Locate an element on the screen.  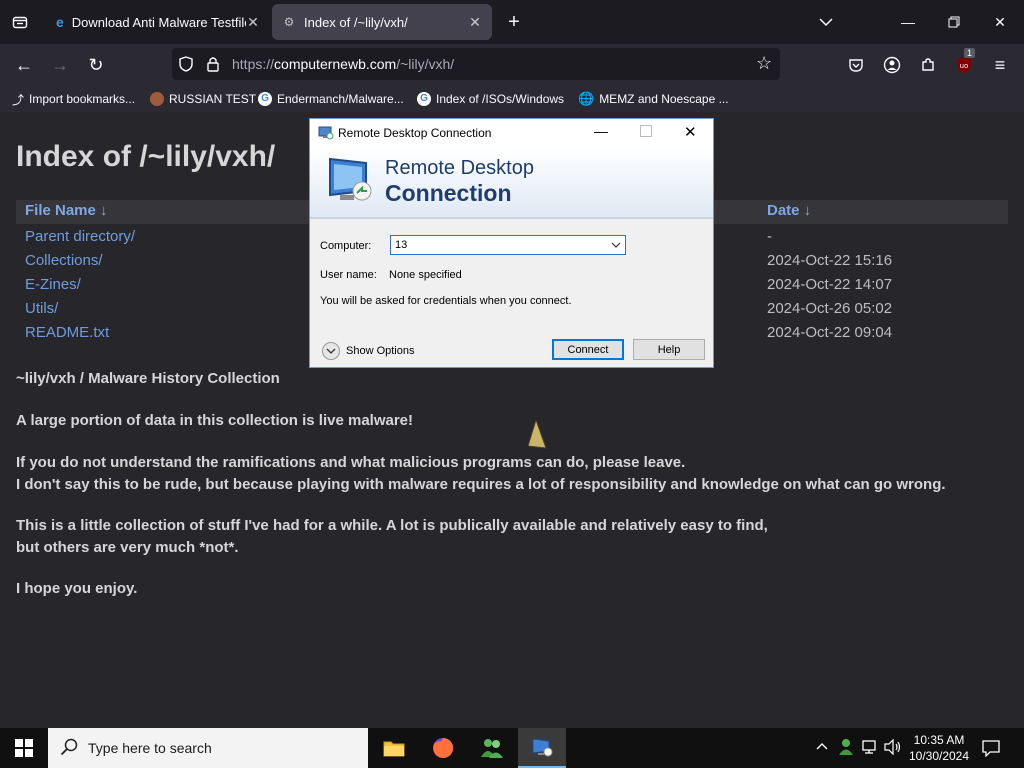
banner-divider is located at coordinates (511, 218).